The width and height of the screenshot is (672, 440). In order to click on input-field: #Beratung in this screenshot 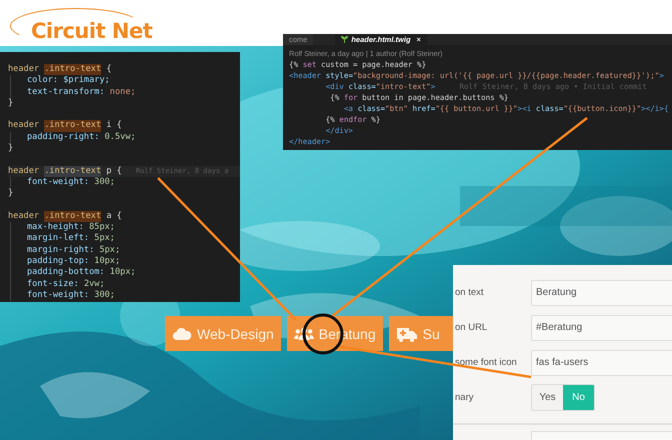, I will do `click(601, 327)`.